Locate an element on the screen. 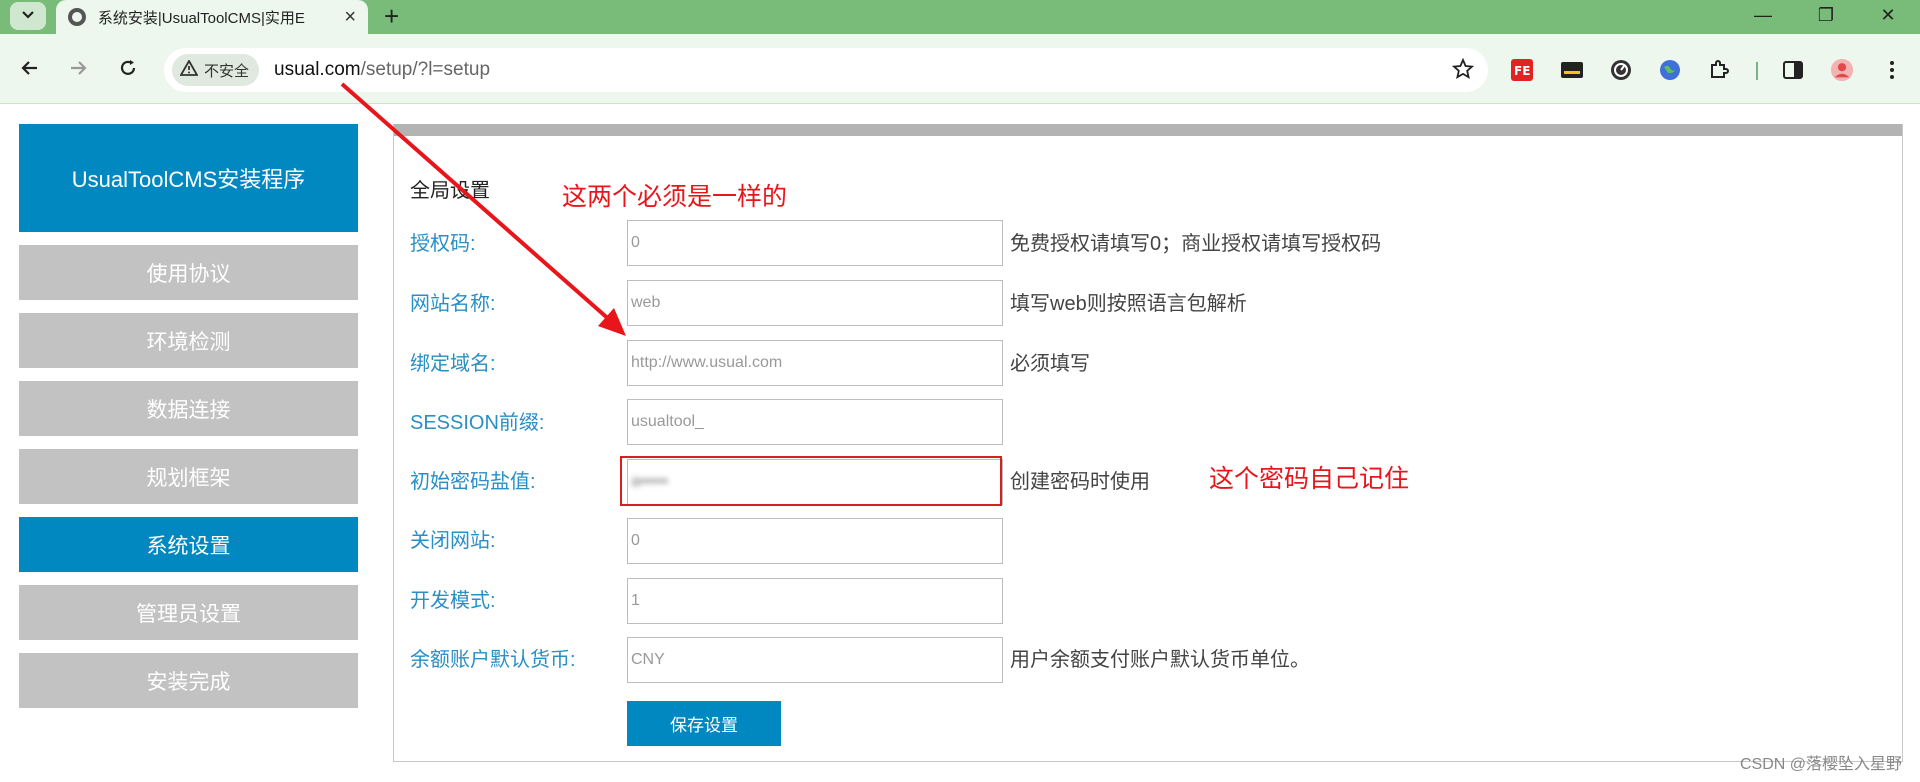  dev-mode-label: 开发模式: is located at coordinates (453, 601).